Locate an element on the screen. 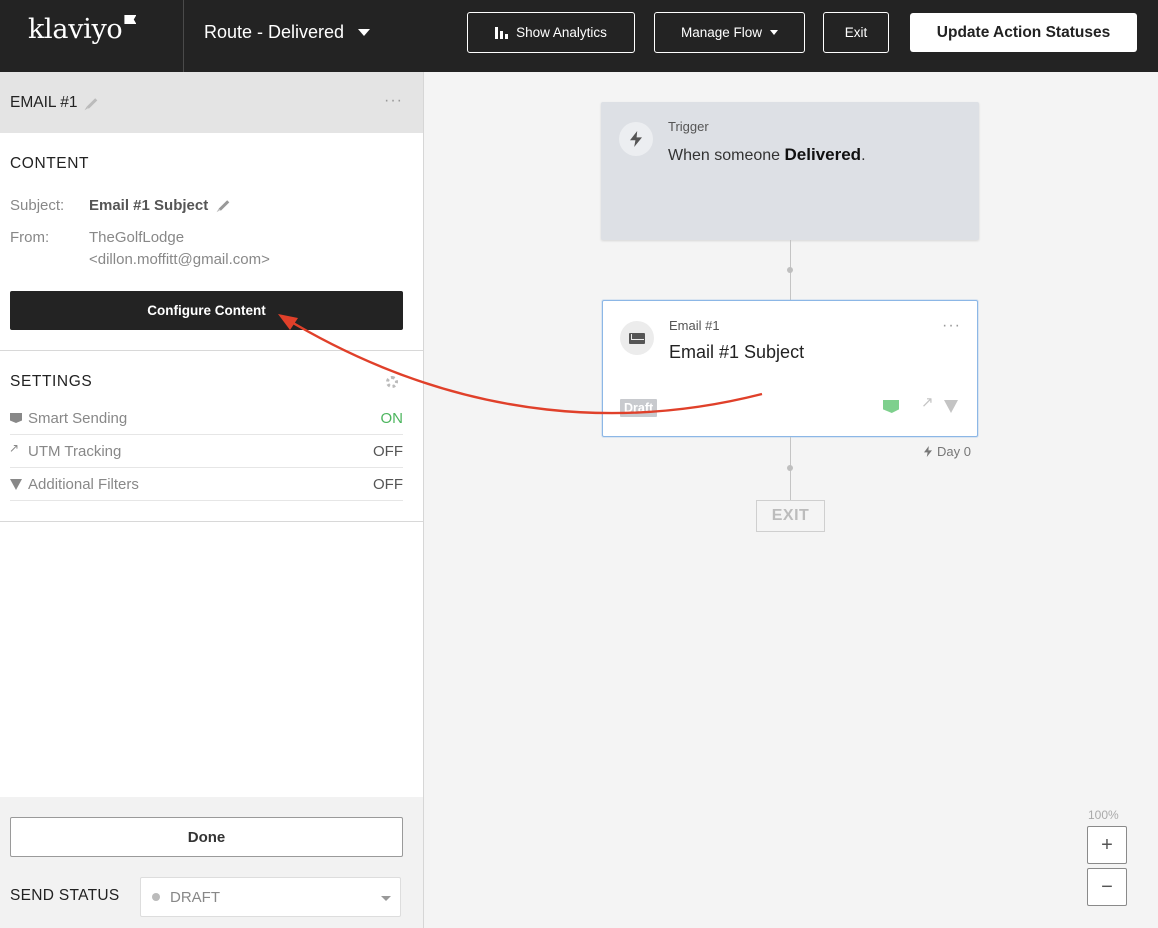  setting-row-additional-filters: Additional Filters OFF is located at coordinates (206, 484).